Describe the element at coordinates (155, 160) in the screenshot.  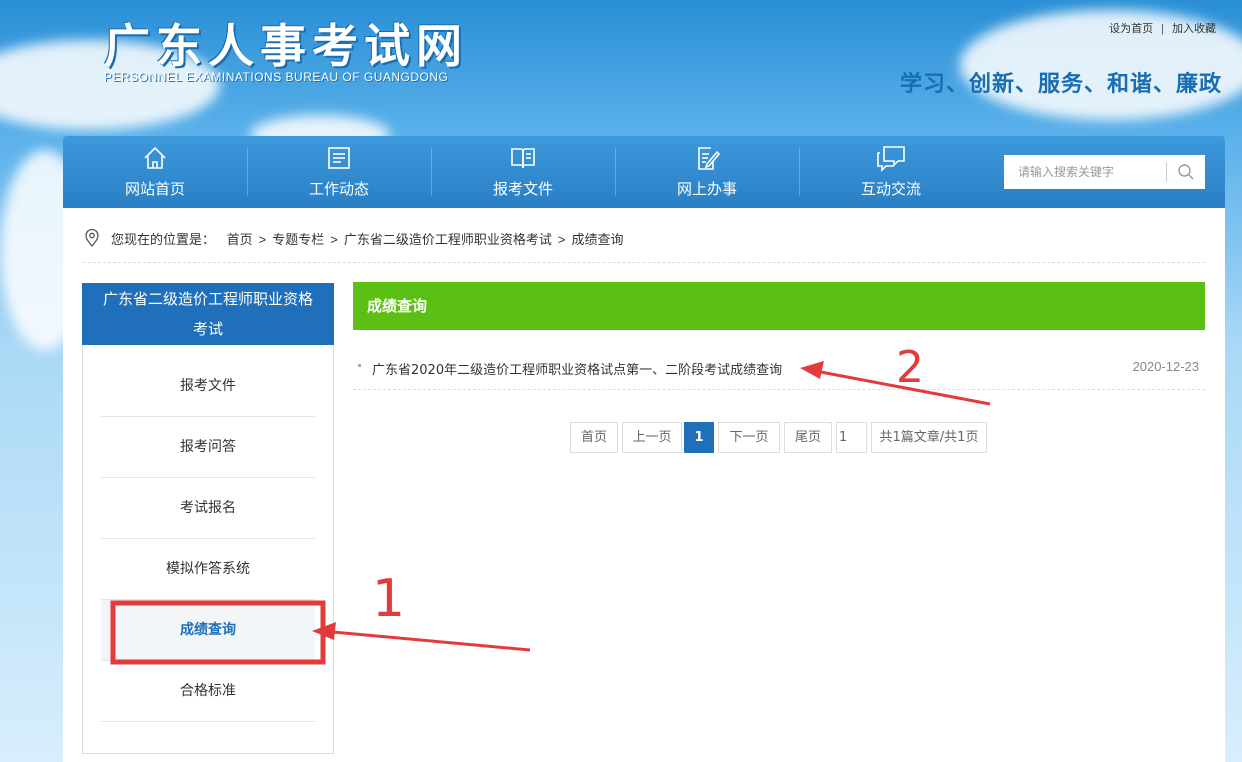
I see `home-icon` at that location.